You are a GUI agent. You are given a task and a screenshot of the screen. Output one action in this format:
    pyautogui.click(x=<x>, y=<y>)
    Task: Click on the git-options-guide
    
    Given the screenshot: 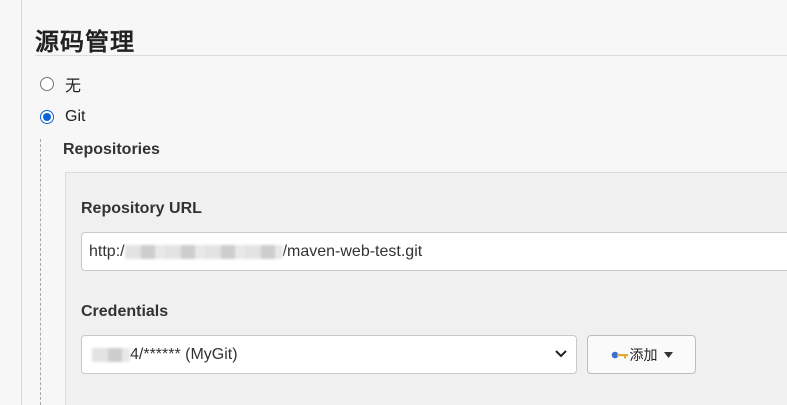 What is the action you would take?
    pyautogui.click(x=40, y=272)
    